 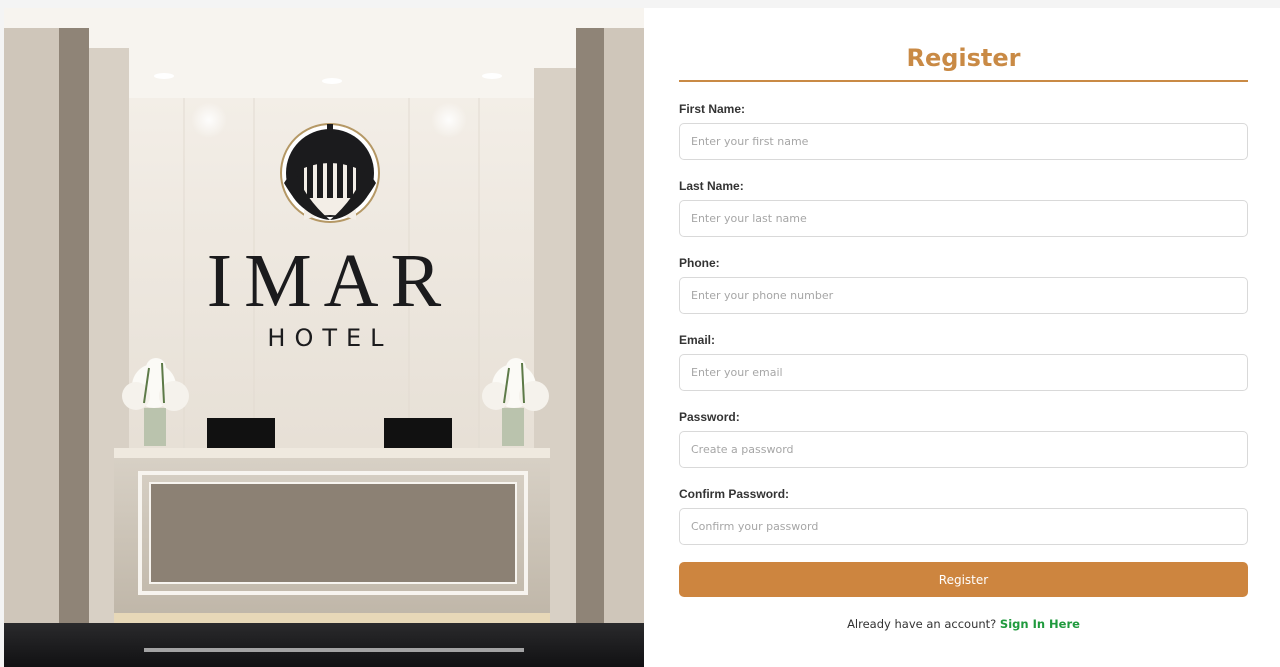 I want to click on hotel-logo-wordmark: IMAR, so click(x=330, y=281).